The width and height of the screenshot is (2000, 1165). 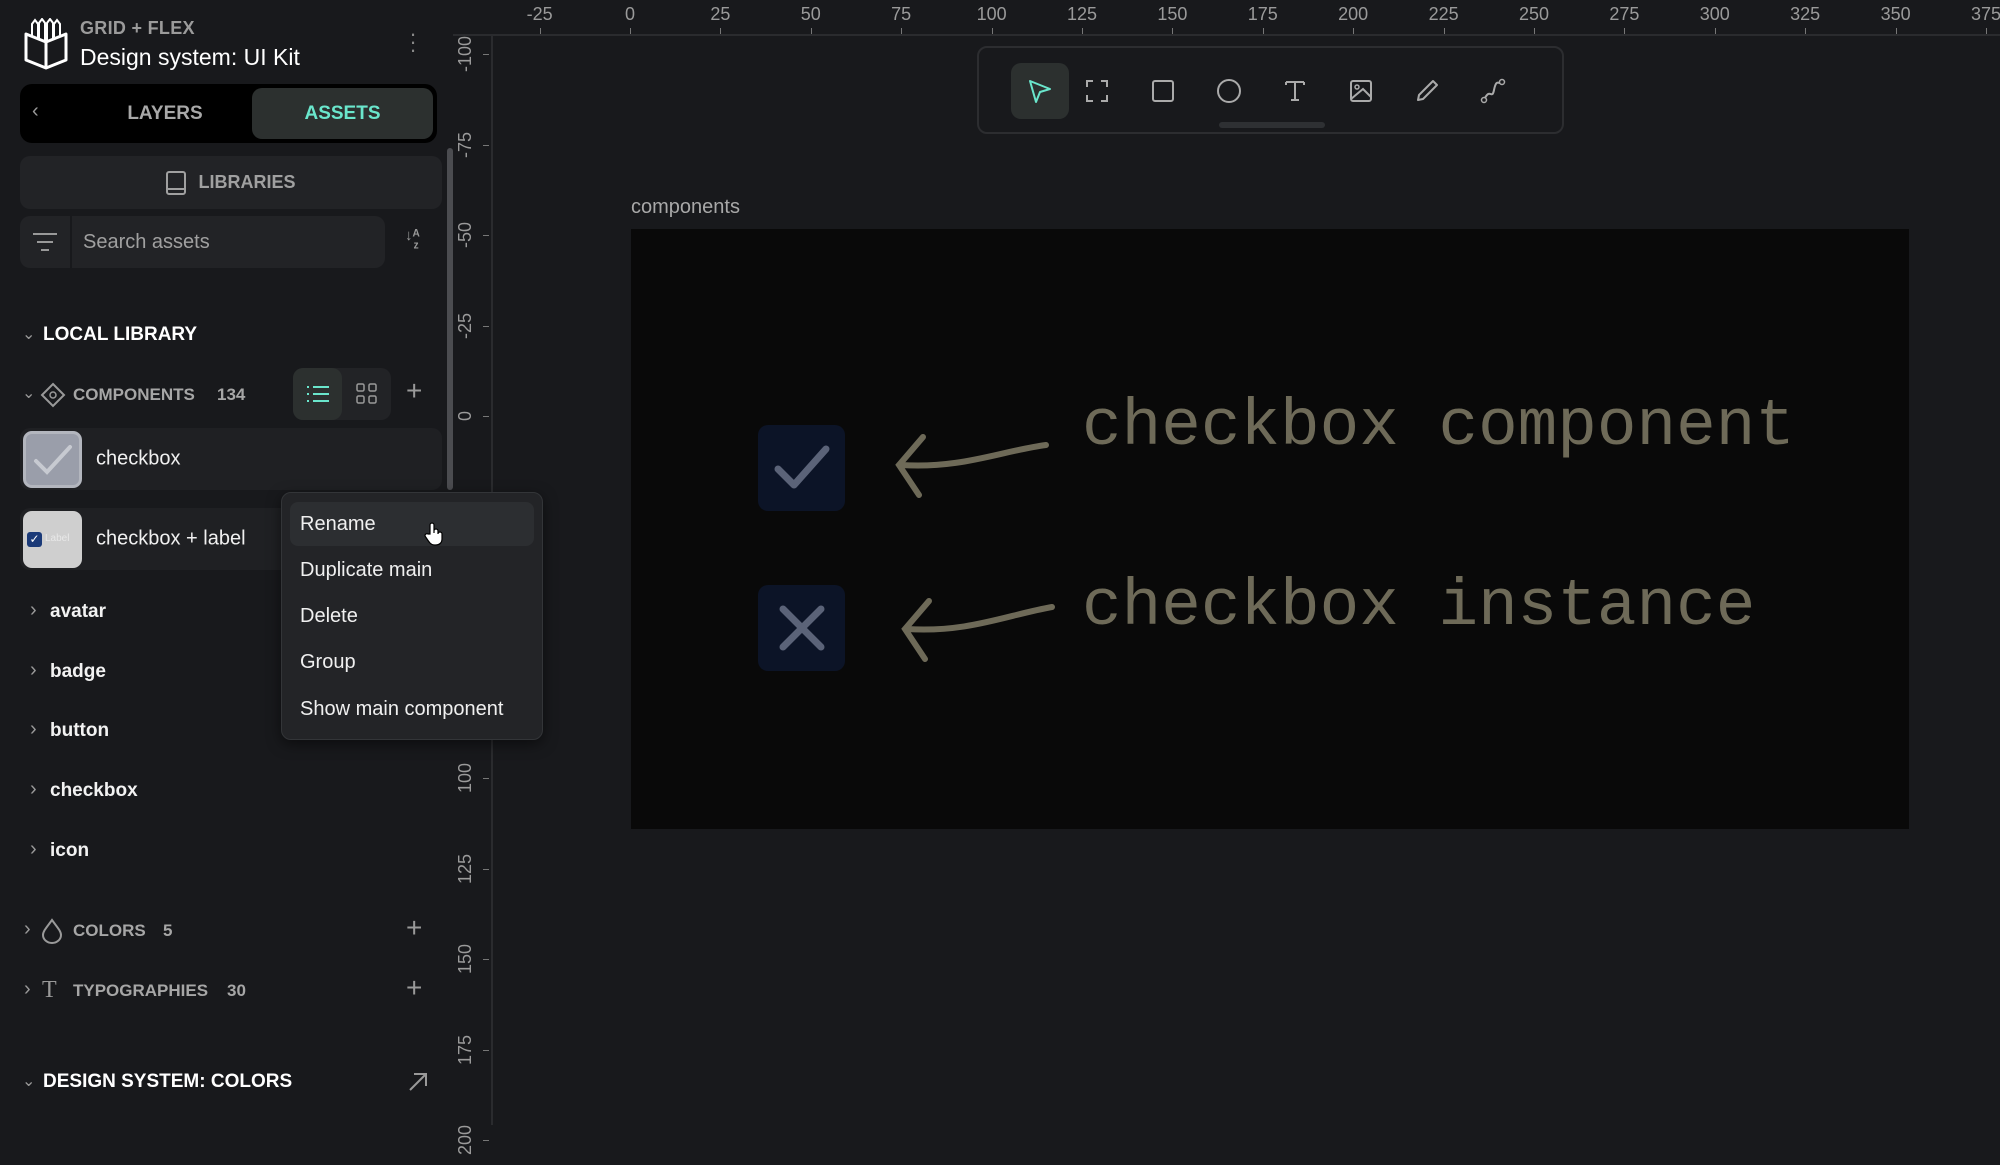 I want to click on annotation-instance: checkbox instance, so click(x=1418, y=606).